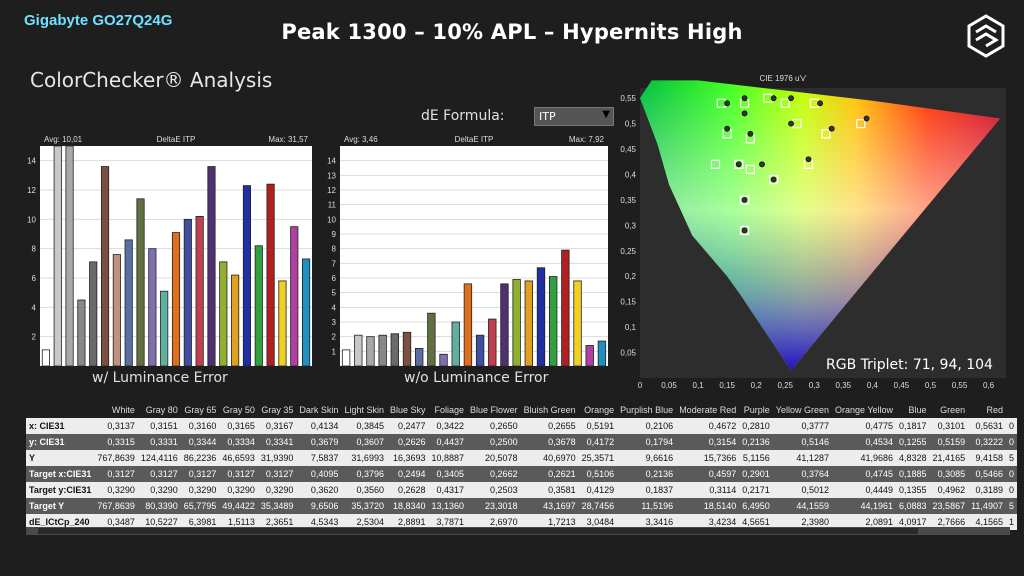  I want to click on table-cell: 0,4095, so click(319, 474).